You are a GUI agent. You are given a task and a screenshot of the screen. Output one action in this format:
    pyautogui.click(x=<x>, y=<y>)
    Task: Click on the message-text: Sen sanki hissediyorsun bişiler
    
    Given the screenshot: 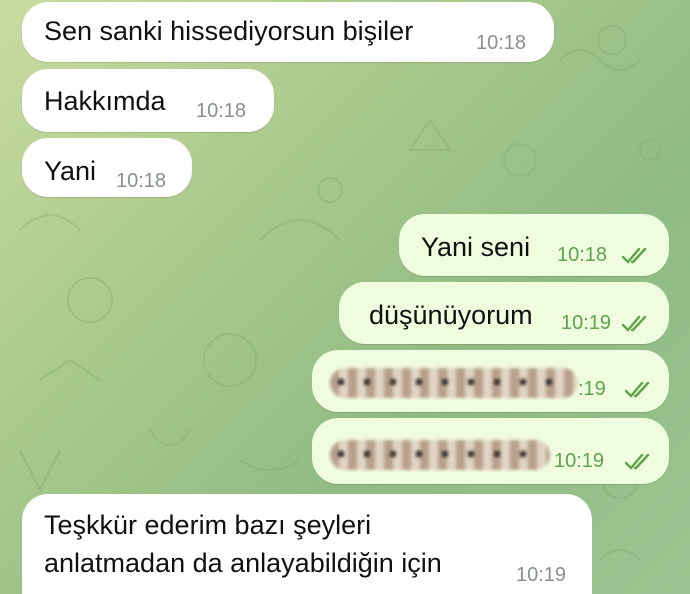 What is the action you would take?
    pyautogui.click(x=229, y=31)
    